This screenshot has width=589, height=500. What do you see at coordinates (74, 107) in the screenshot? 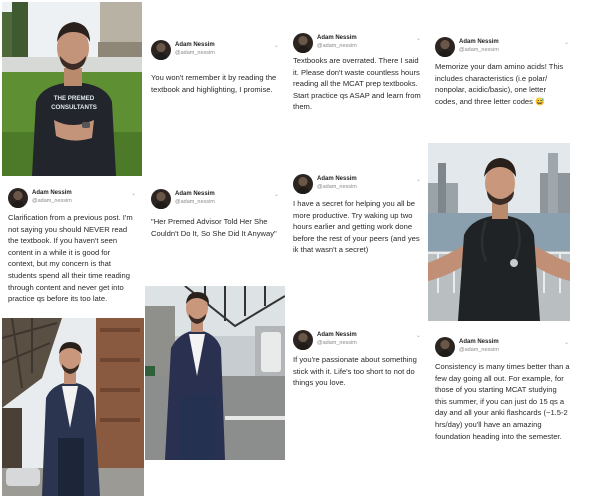
I see `shirt-text-line-2: CONSULTANTS` at bounding box center [74, 107].